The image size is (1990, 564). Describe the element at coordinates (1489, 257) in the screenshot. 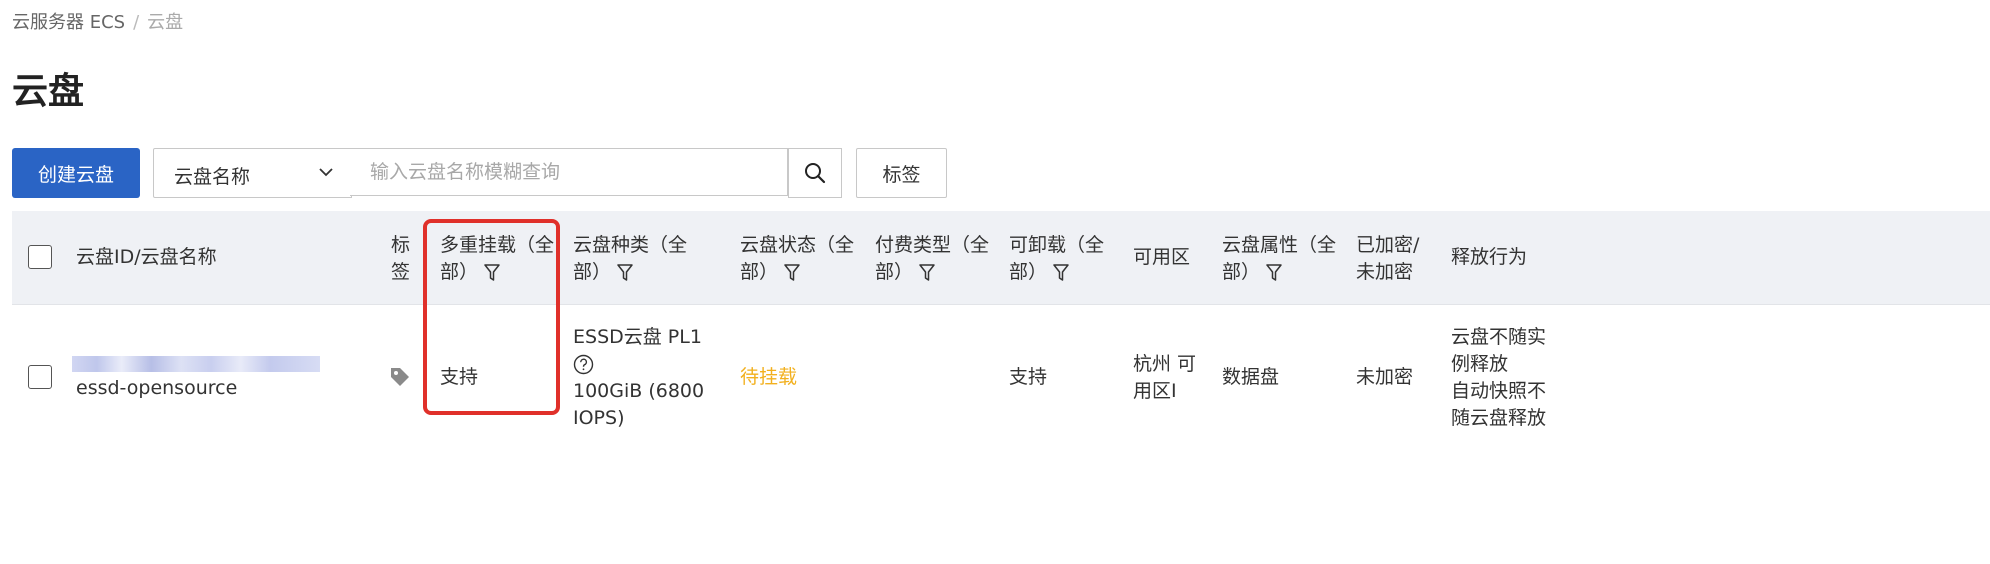

I see `header-release-behavior: 释放行为` at that location.